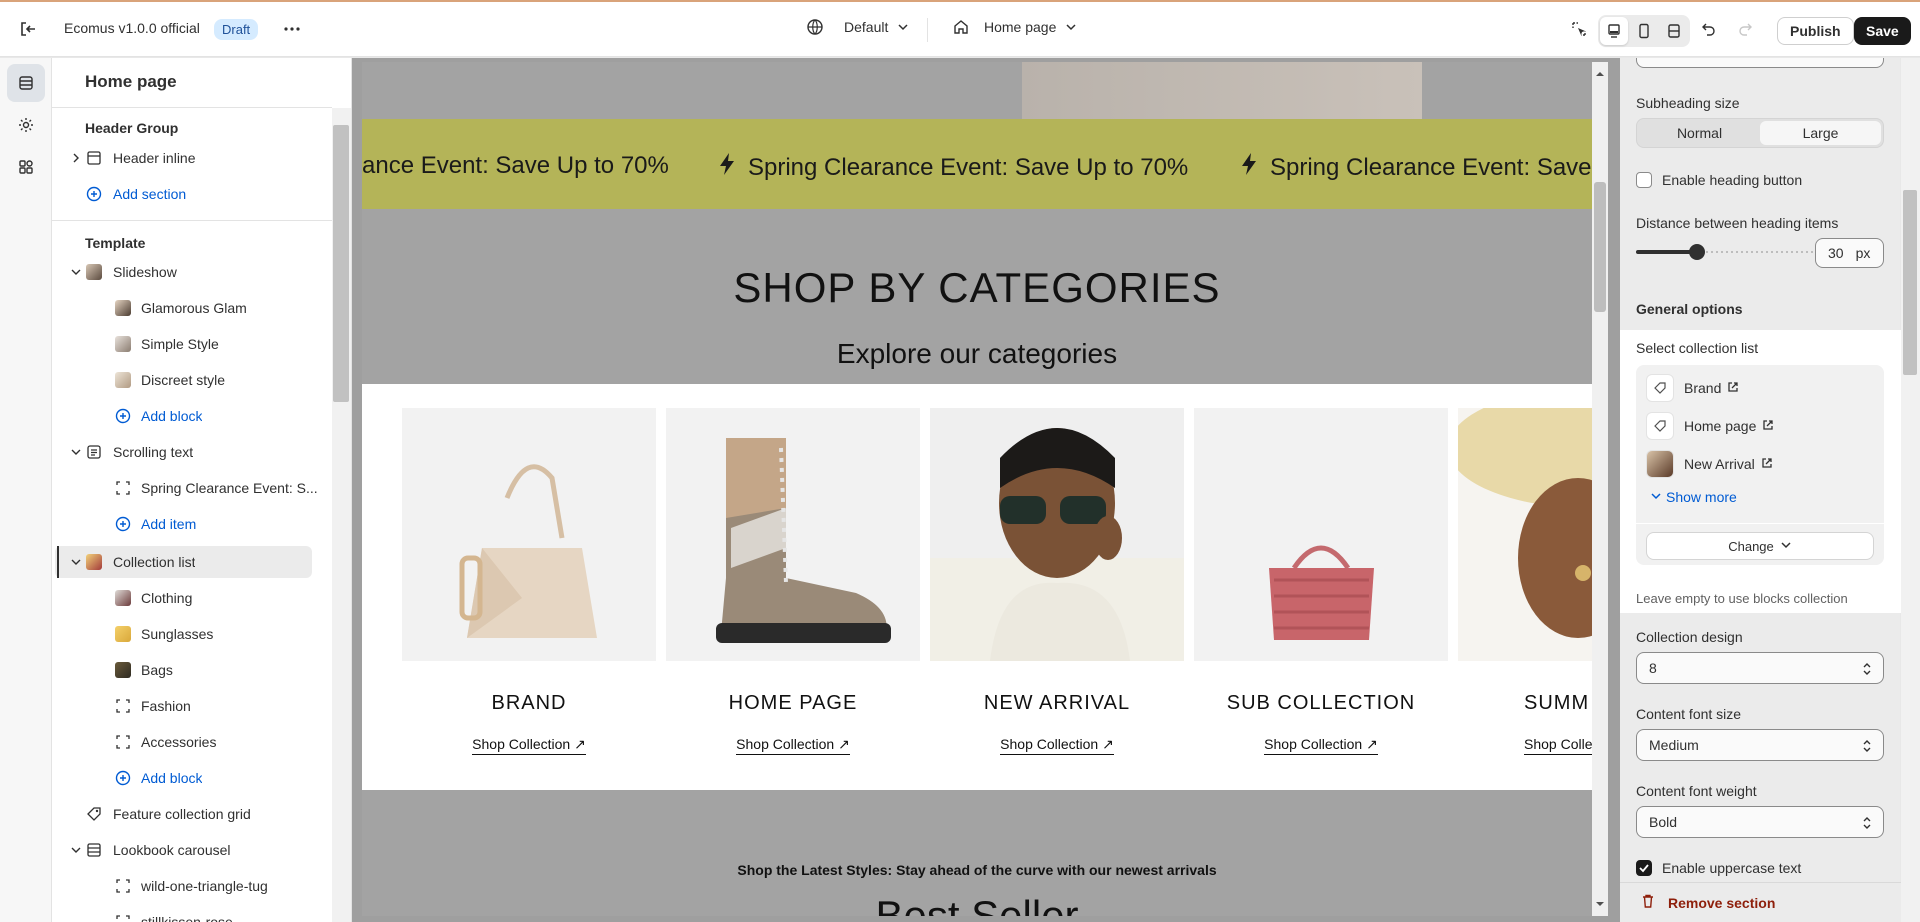 This screenshot has height=922, width=1920. I want to click on divider, so click(927, 30).